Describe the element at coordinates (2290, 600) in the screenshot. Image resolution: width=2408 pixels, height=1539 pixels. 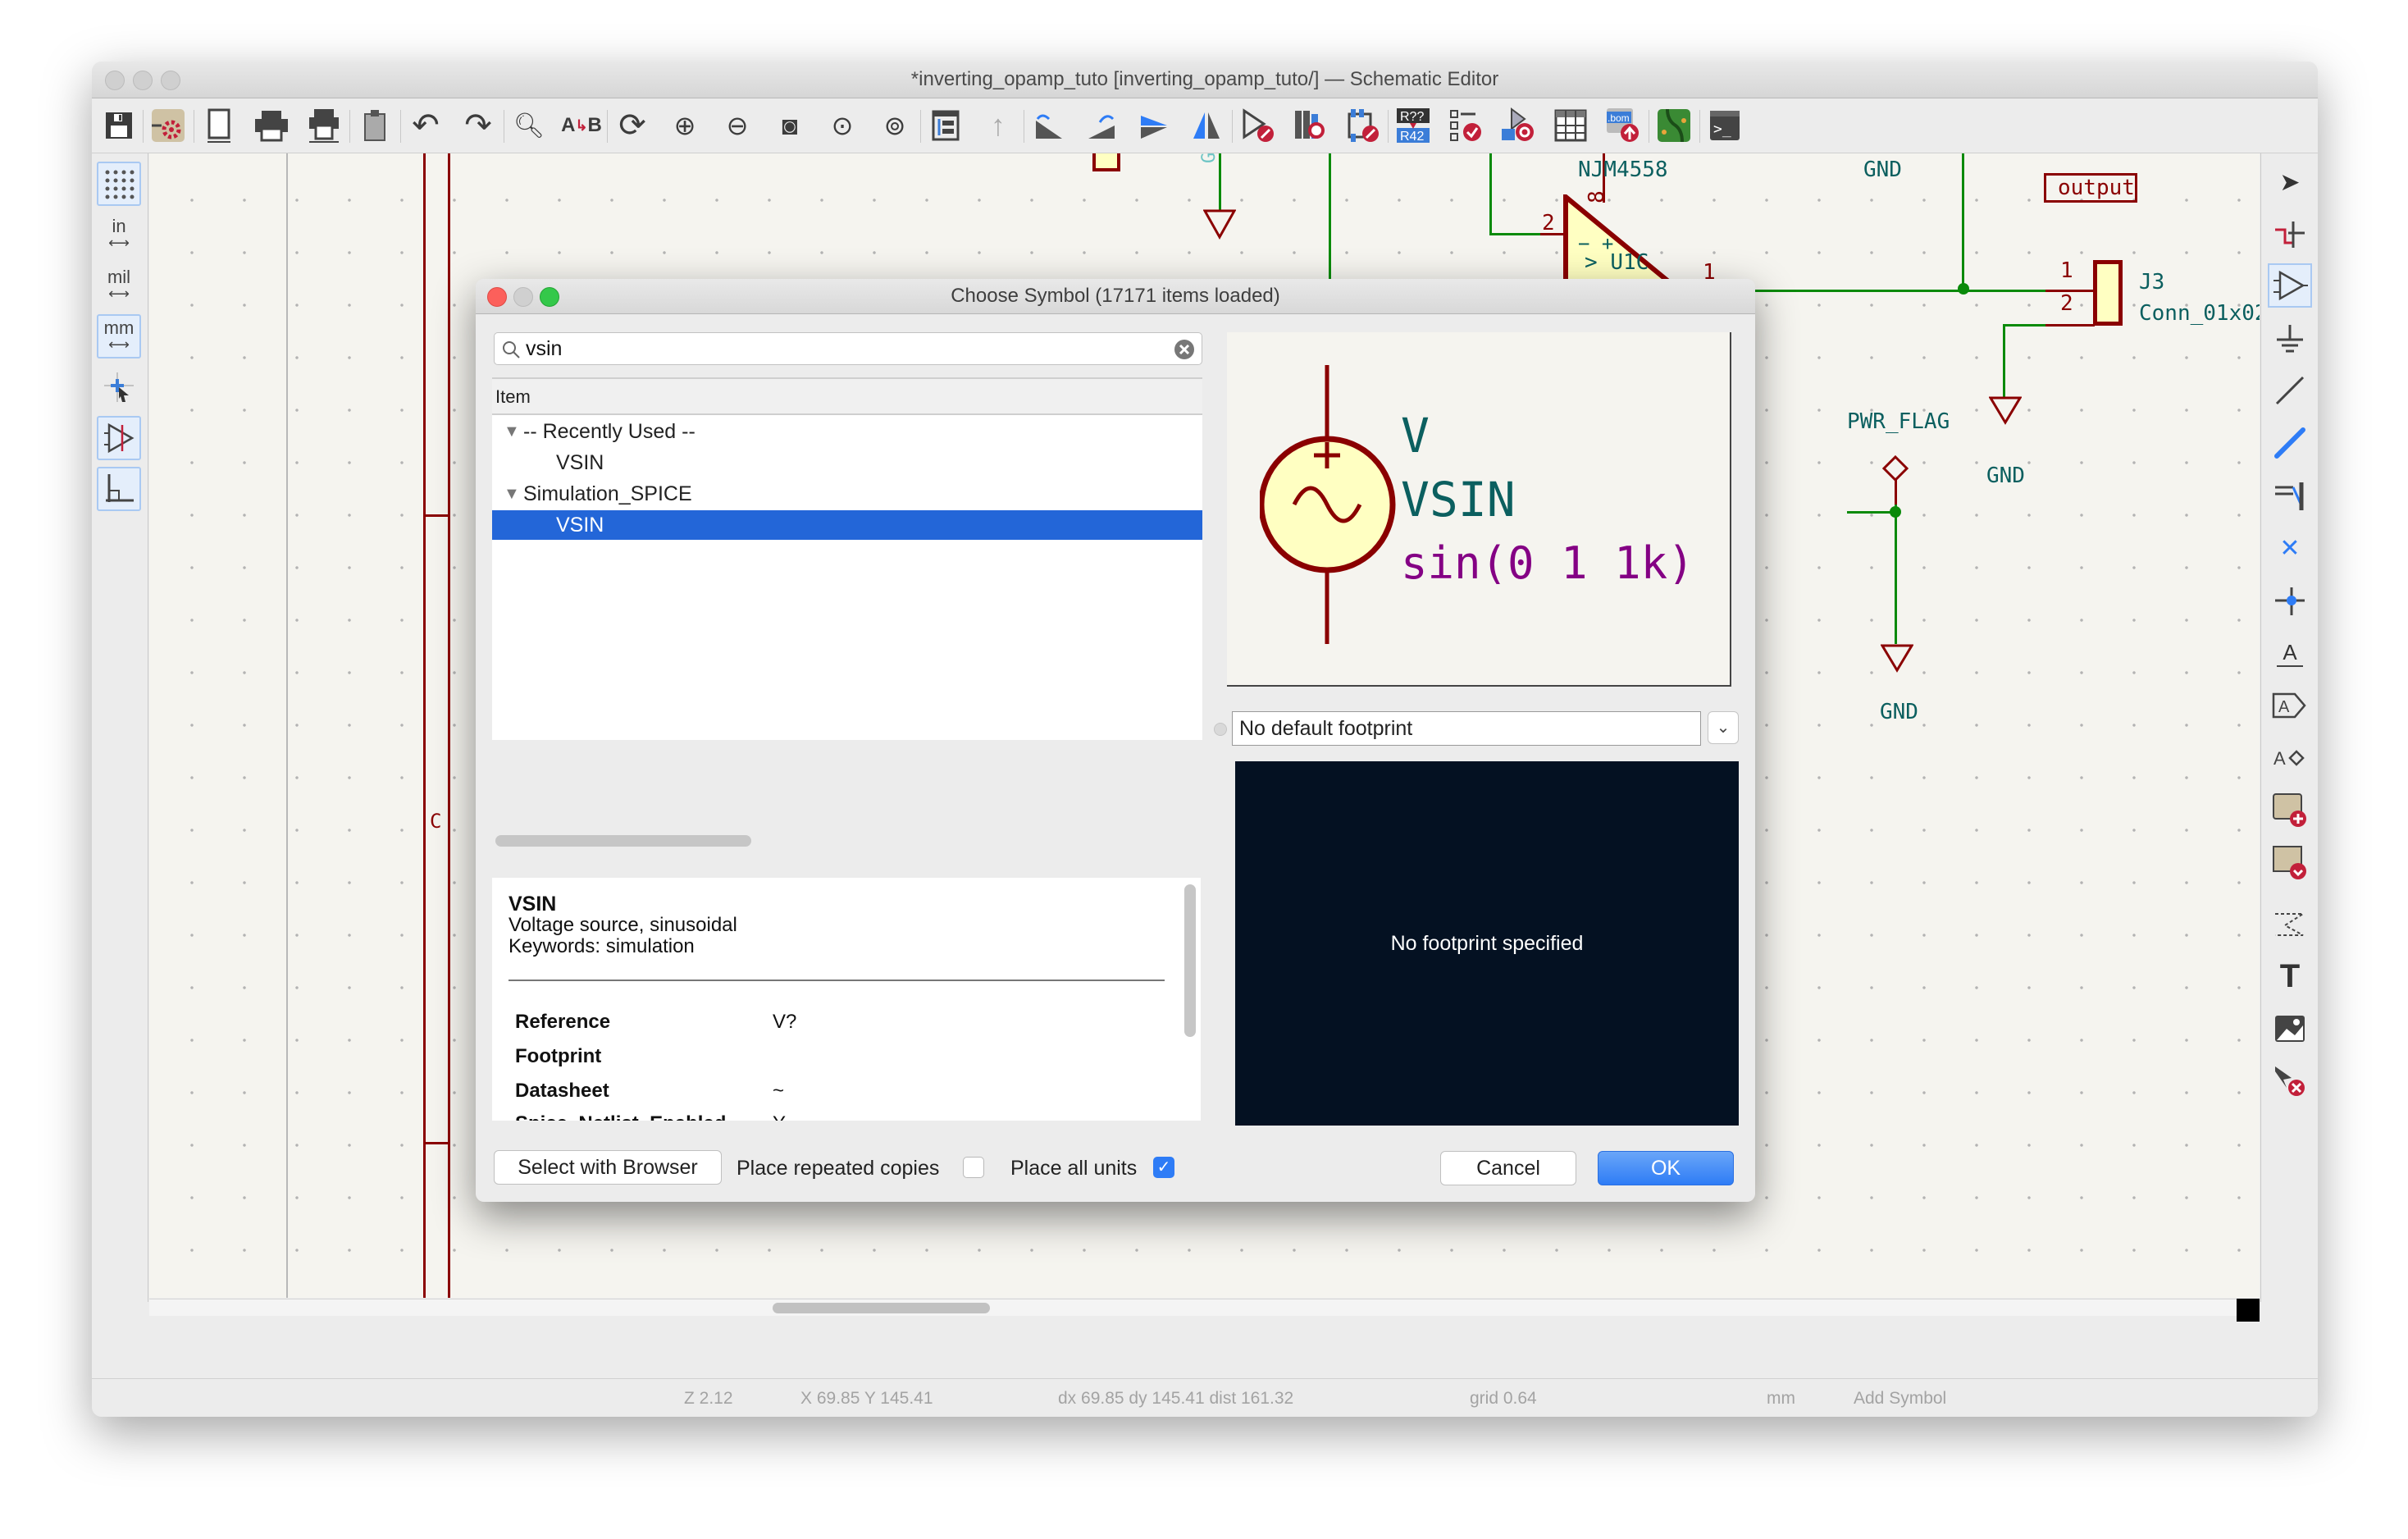
I see `add-junction-icon` at that location.